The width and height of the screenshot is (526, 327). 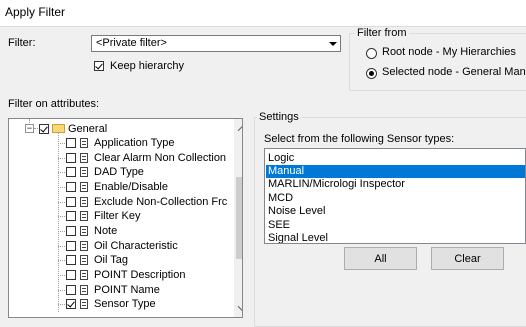 I want to click on tree-group-general: − General, so click(x=121, y=129).